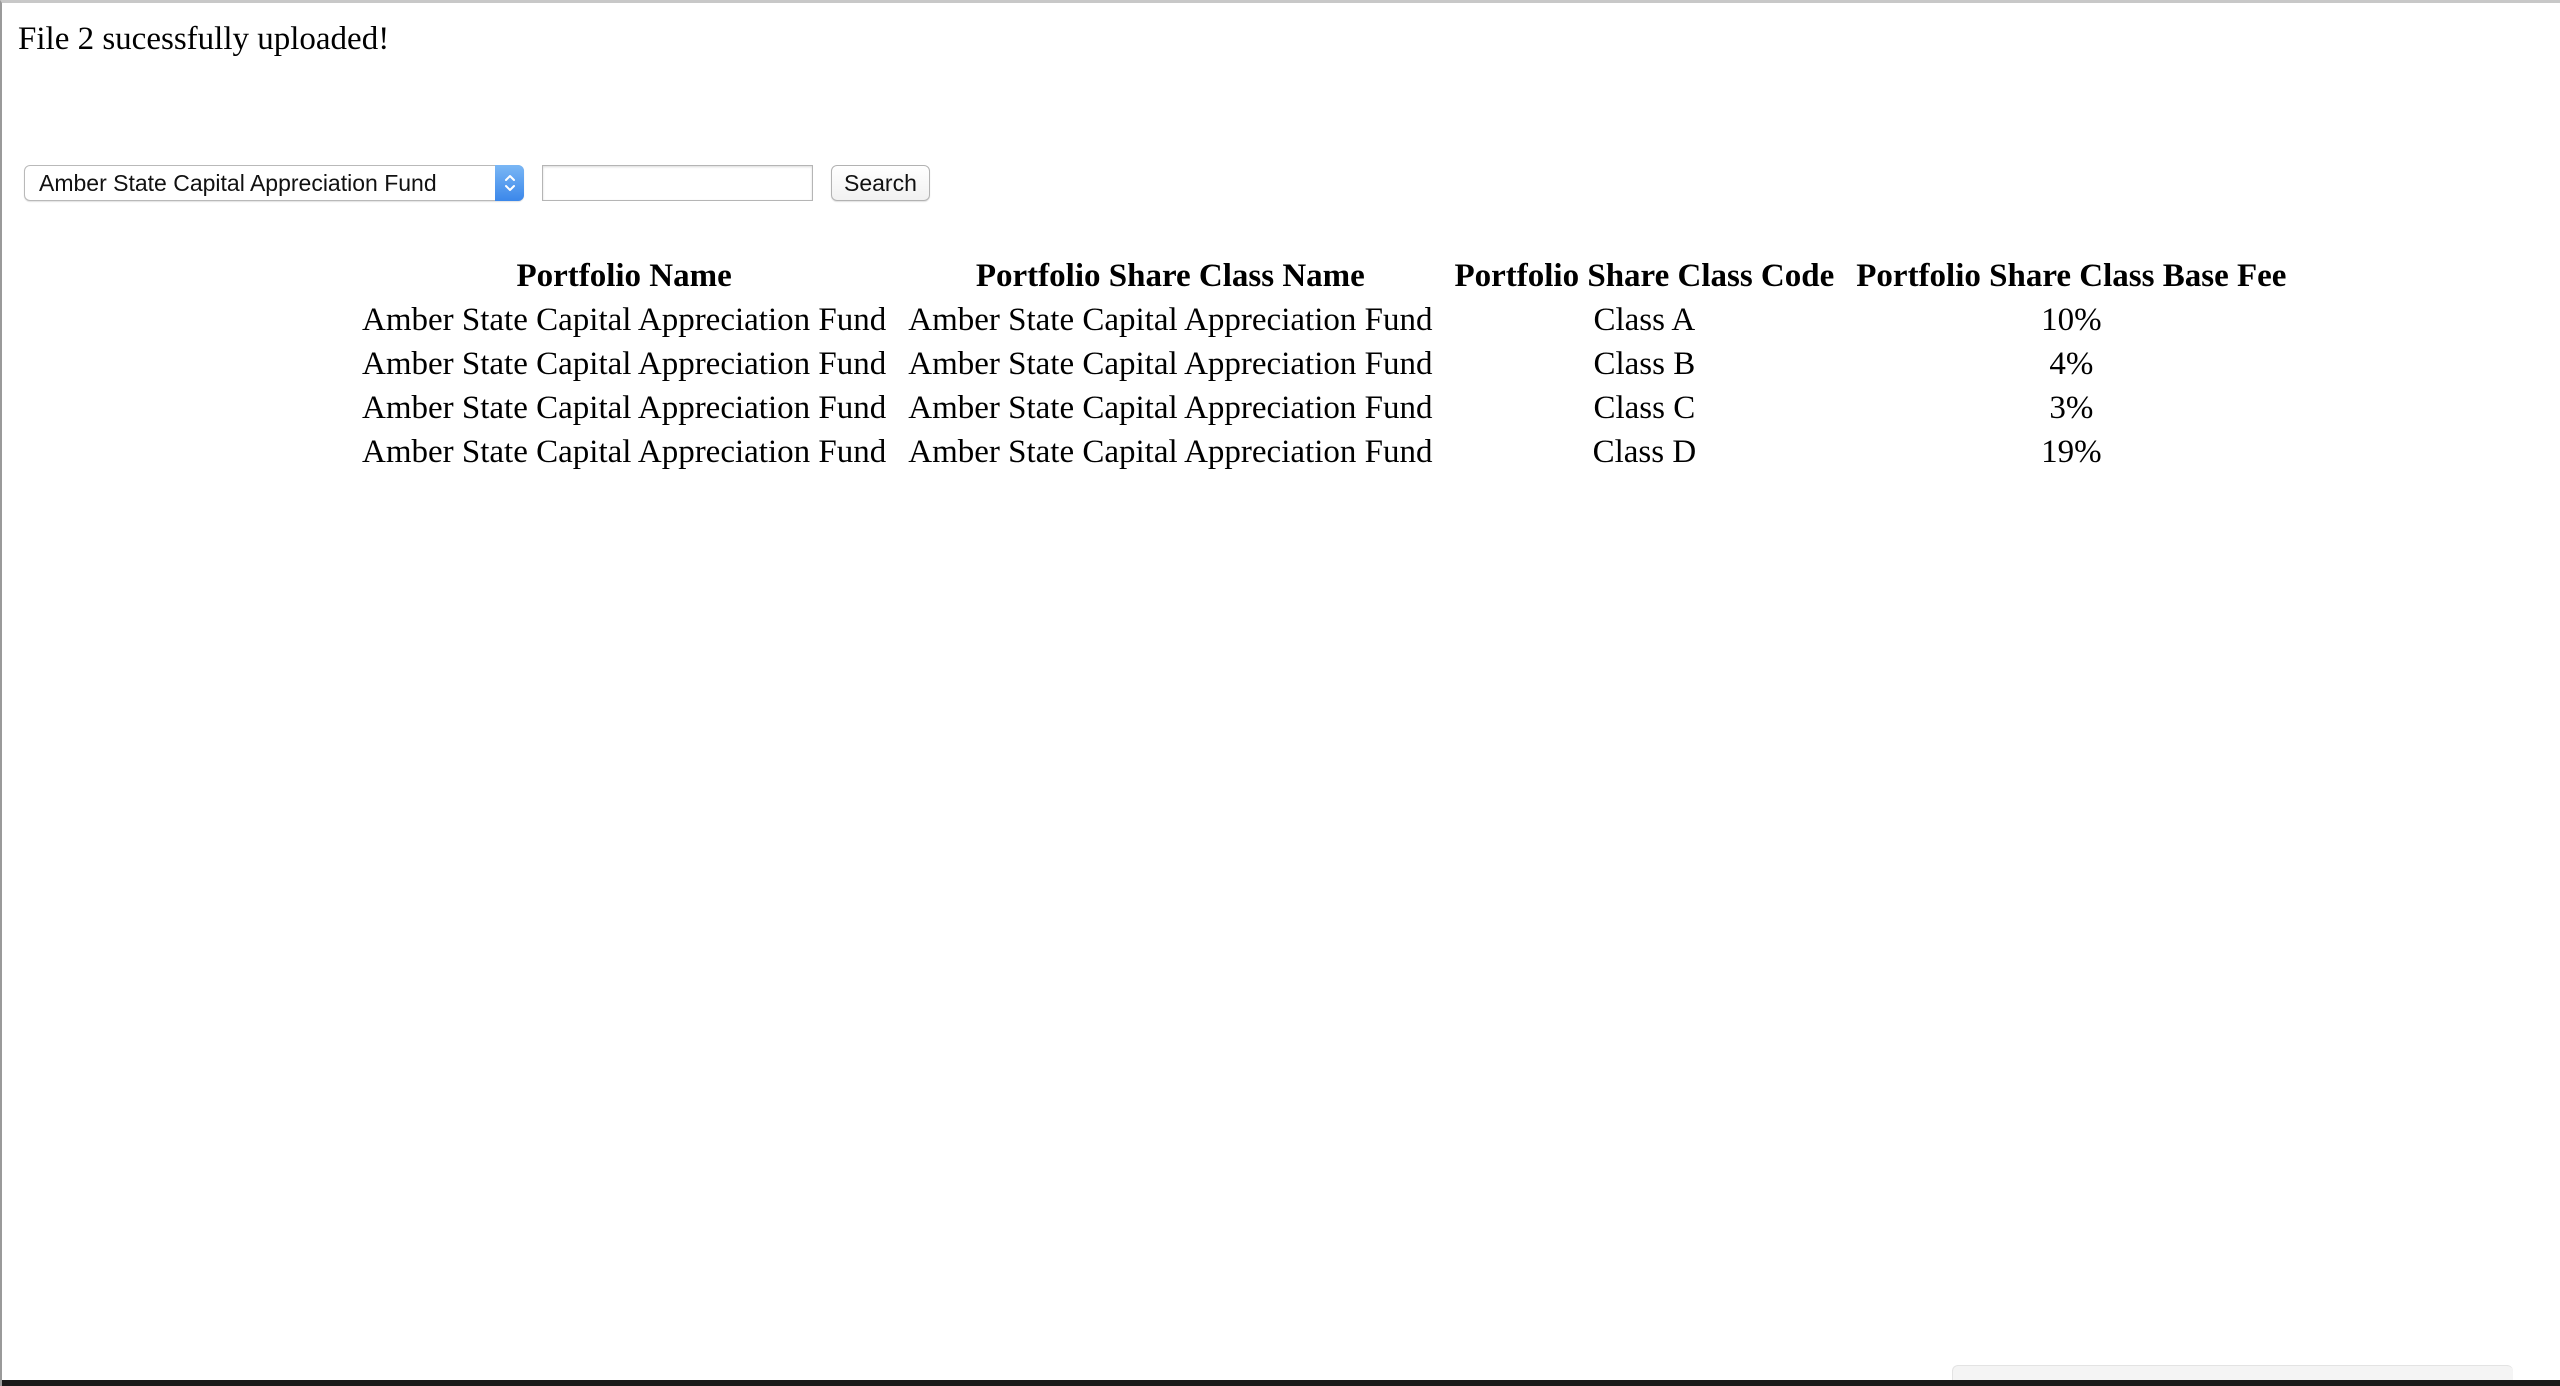 The image size is (2560, 1386). Describe the element at coordinates (2071, 275) in the screenshot. I see `header-share-class-base-fee: Portfolio Share Class Base Fee` at that location.